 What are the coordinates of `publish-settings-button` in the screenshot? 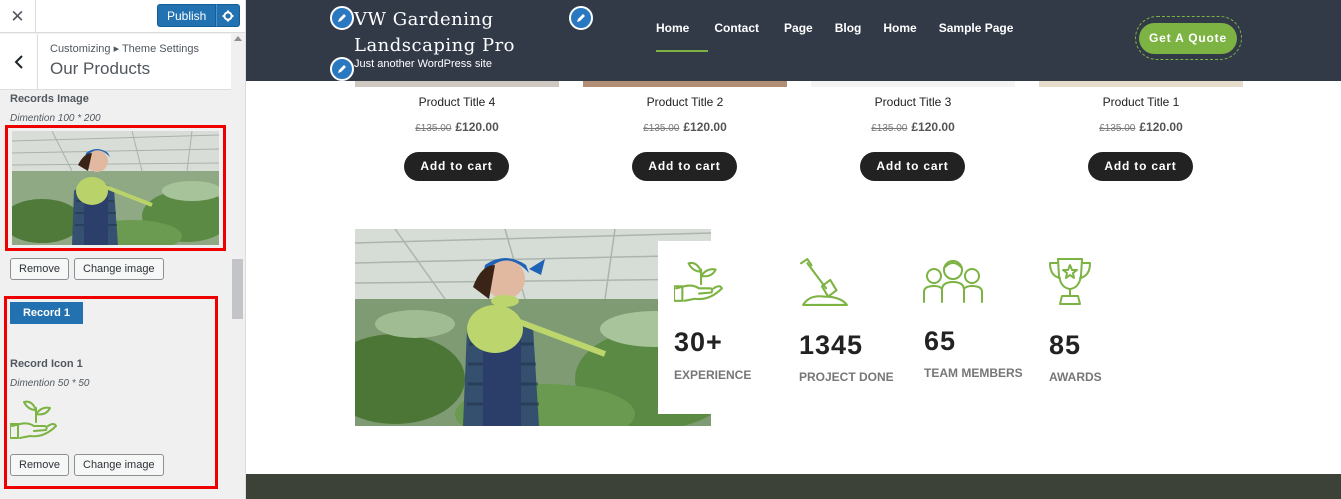 It's located at (228, 15).